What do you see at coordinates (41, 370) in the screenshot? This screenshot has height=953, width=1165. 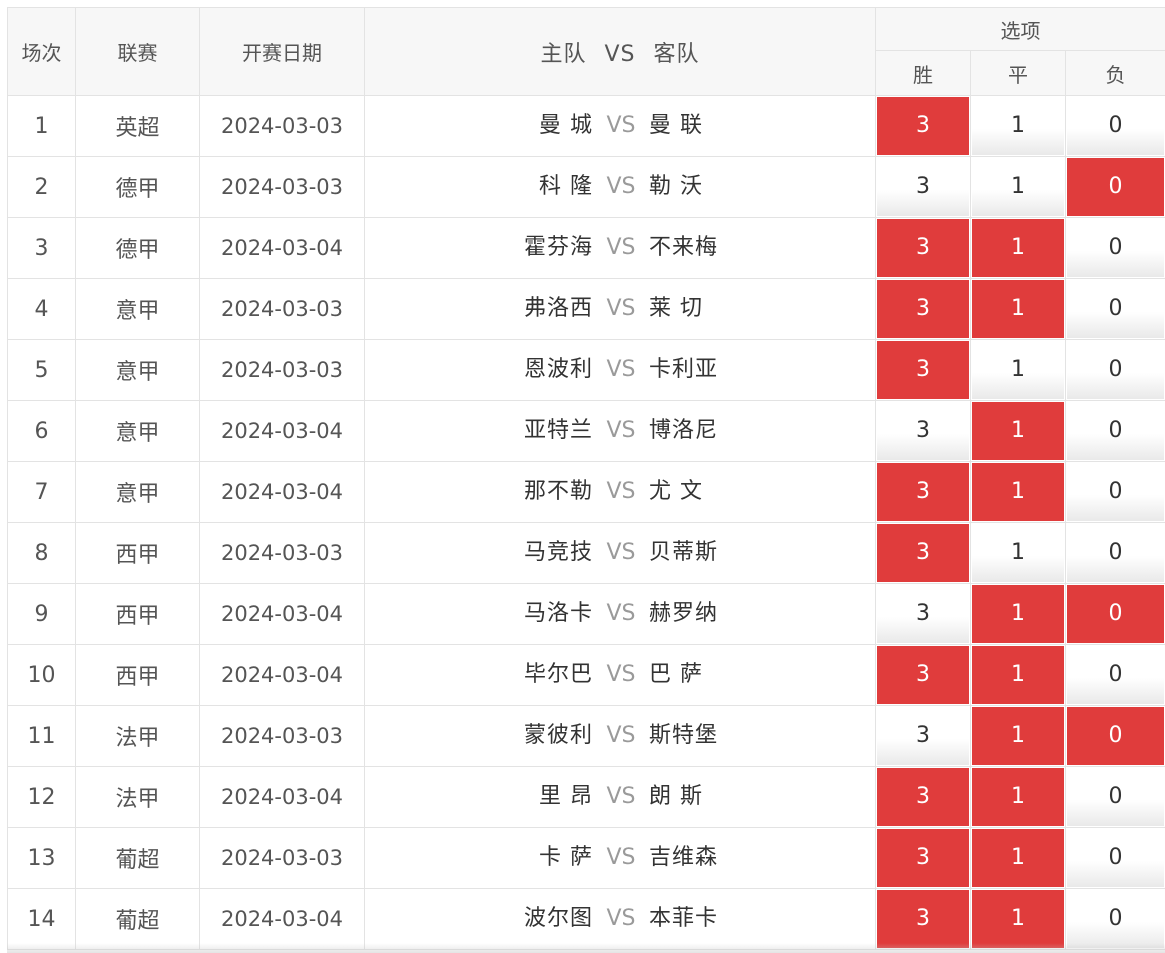 I see `match-index: 5` at bounding box center [41, 370].